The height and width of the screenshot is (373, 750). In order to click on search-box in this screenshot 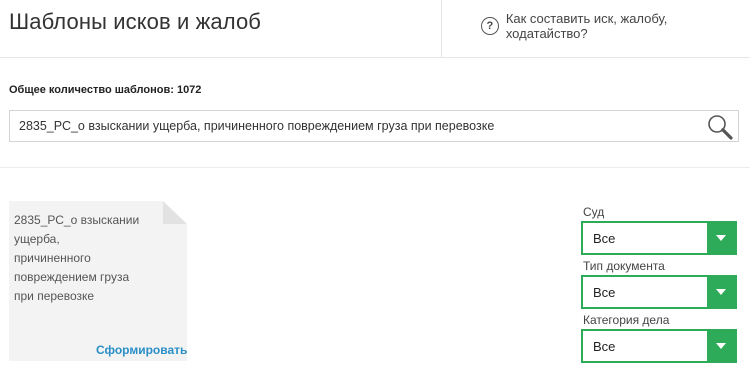, I will do `click(374, 126)`.